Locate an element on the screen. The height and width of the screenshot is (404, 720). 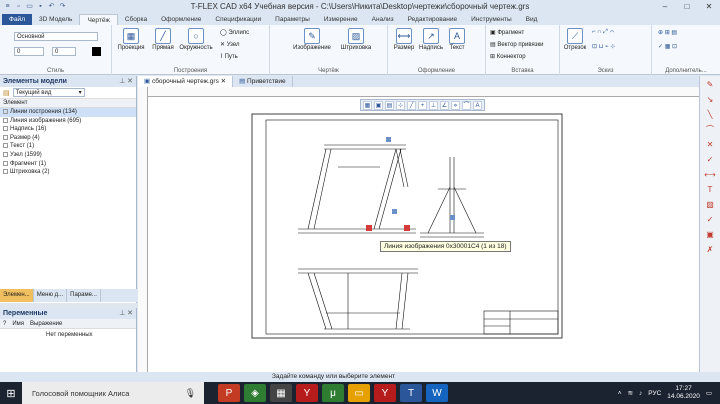
circle-button: ○ Окружность is located at coordinates (196, 39).